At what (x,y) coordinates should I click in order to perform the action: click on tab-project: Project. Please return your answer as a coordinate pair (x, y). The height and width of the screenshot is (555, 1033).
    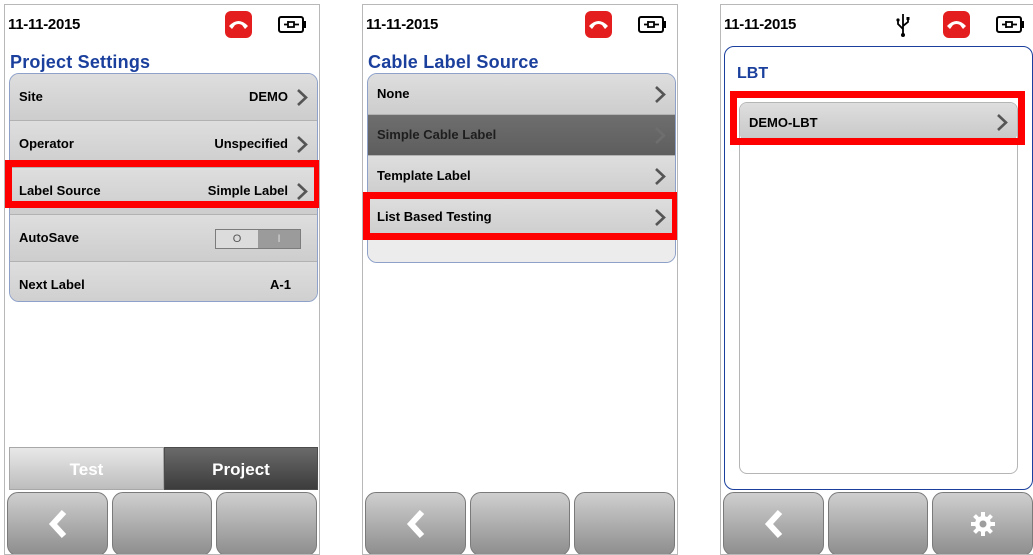
    Looking at the image, I should click on (241, 468).